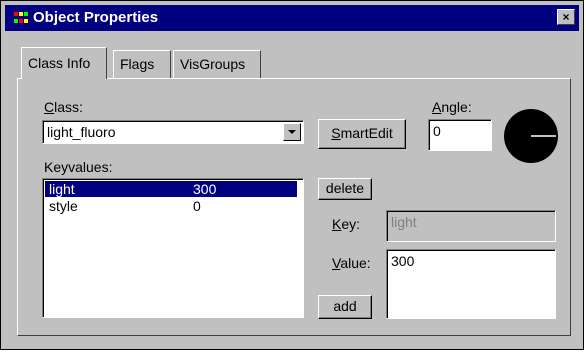 This screenshot has height=352, width=586. What do you see at coordinates (531, 136) in the screenshot?
I see `angle-dial-icon` at bounding box center [531, 136].